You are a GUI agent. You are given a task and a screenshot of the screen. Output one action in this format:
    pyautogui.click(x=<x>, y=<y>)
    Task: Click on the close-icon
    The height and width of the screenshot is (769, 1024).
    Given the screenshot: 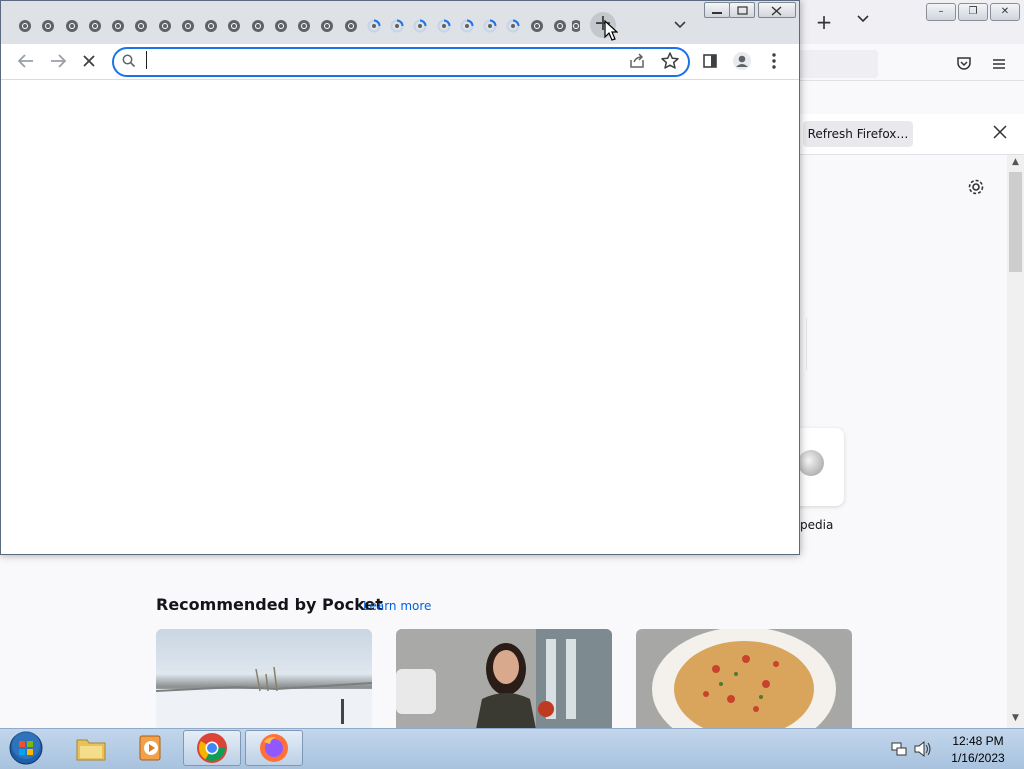 What is the action you would take?
    pyautogui.click(x=1000, y=132)
    